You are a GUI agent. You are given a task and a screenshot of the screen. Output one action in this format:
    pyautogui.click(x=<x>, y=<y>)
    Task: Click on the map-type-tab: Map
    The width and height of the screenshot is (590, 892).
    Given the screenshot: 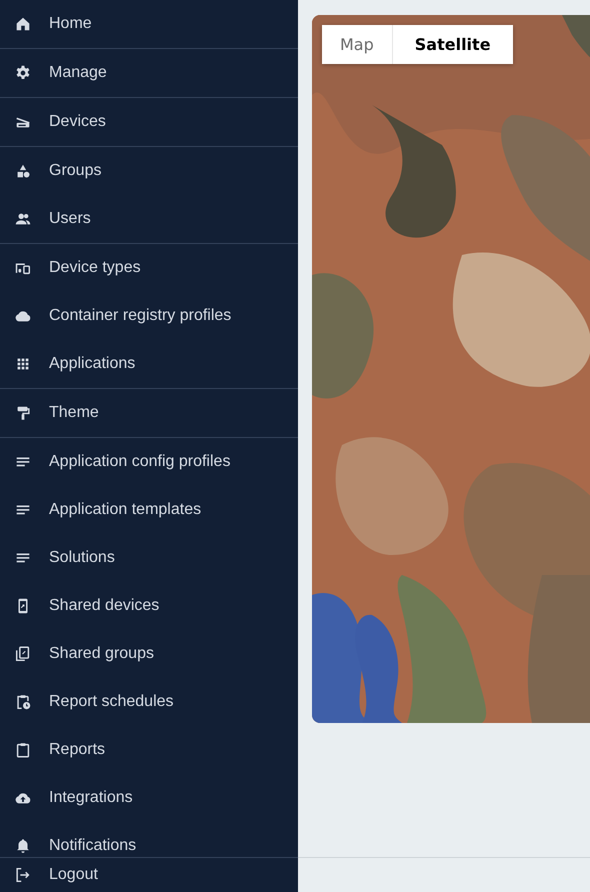 What is the action you would take?
    pyautogui.click(x=357, y=44)
    